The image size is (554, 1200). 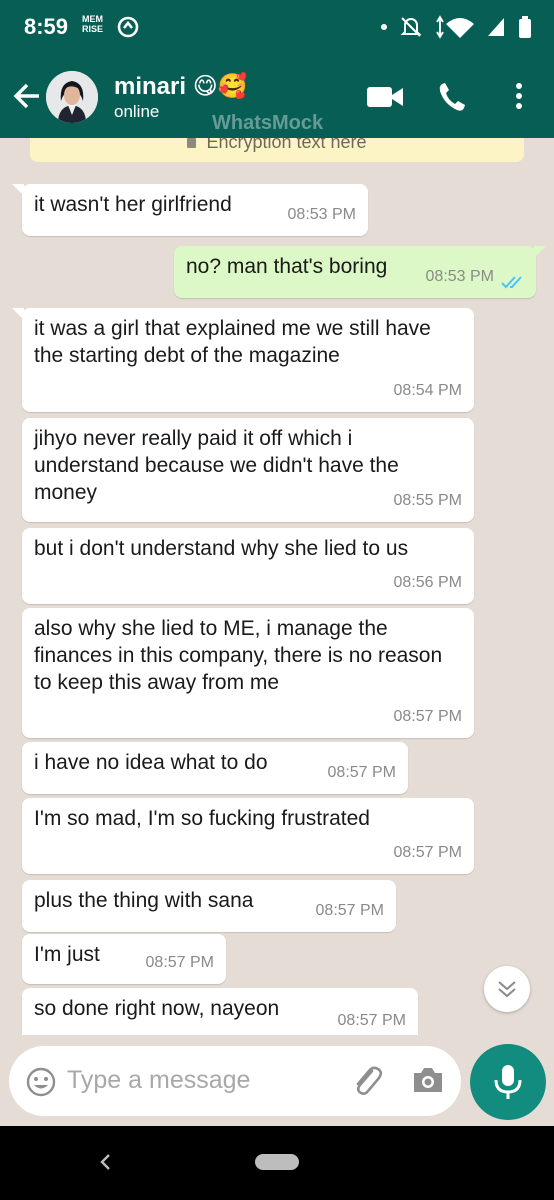 I want to click on camera-icon, so click(x=428, y=1080).